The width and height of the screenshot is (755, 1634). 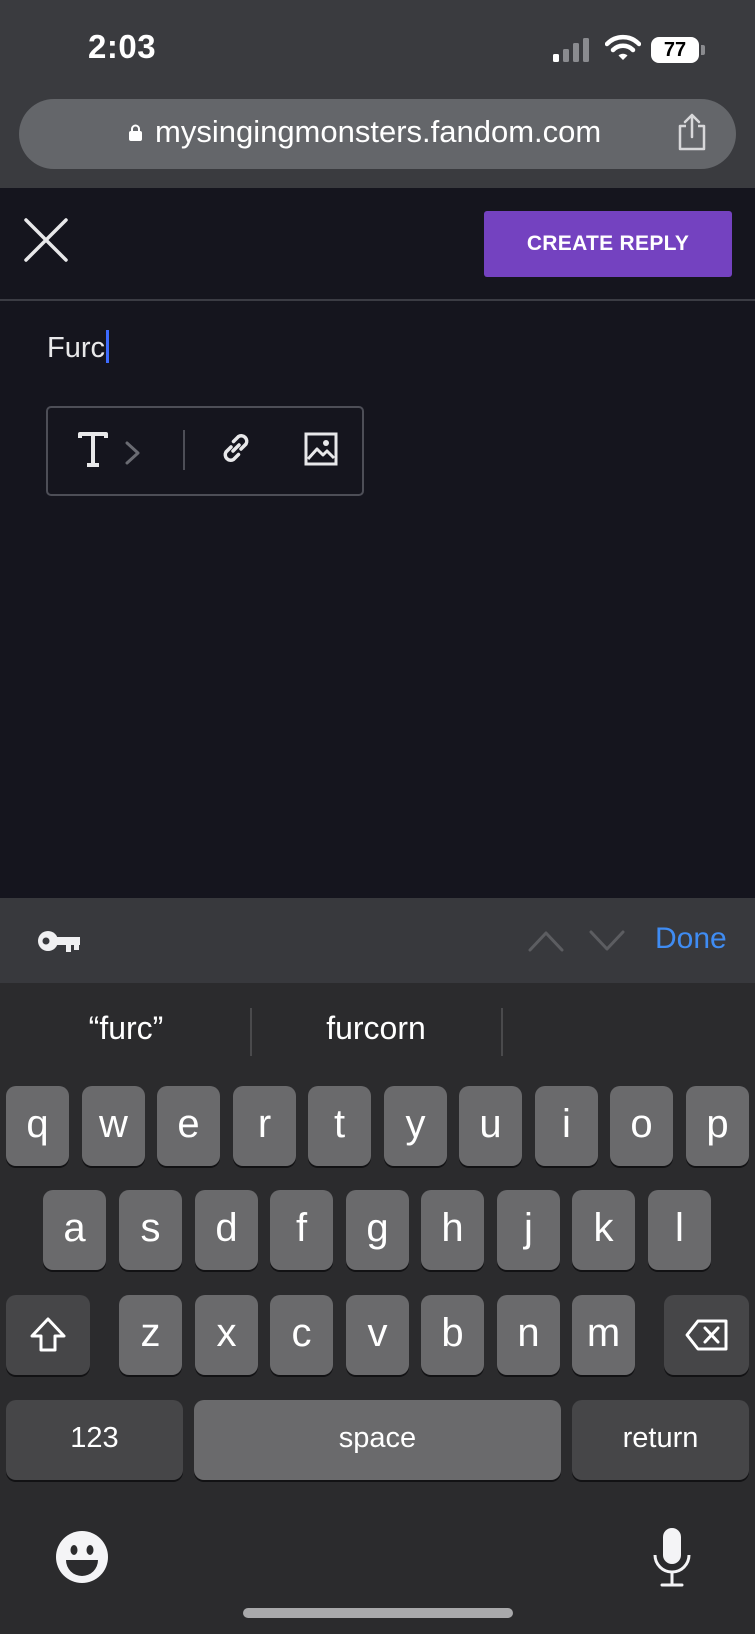 I want to click on text-caret, so click(x=107, y=346).